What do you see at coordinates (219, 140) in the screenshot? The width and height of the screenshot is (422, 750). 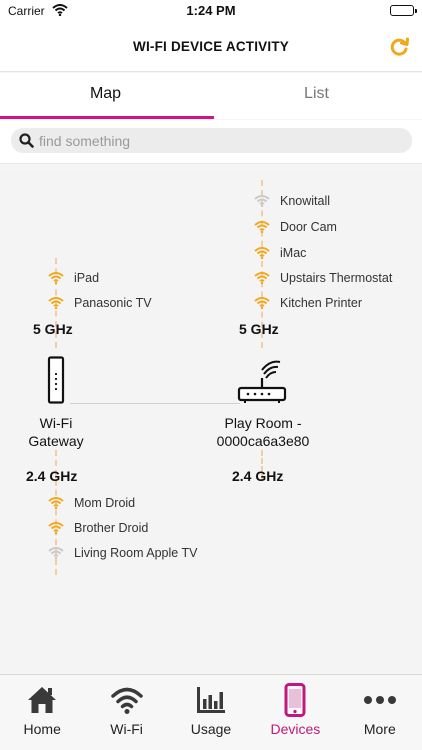 I see `search-input` at bounding box center [219, 140].